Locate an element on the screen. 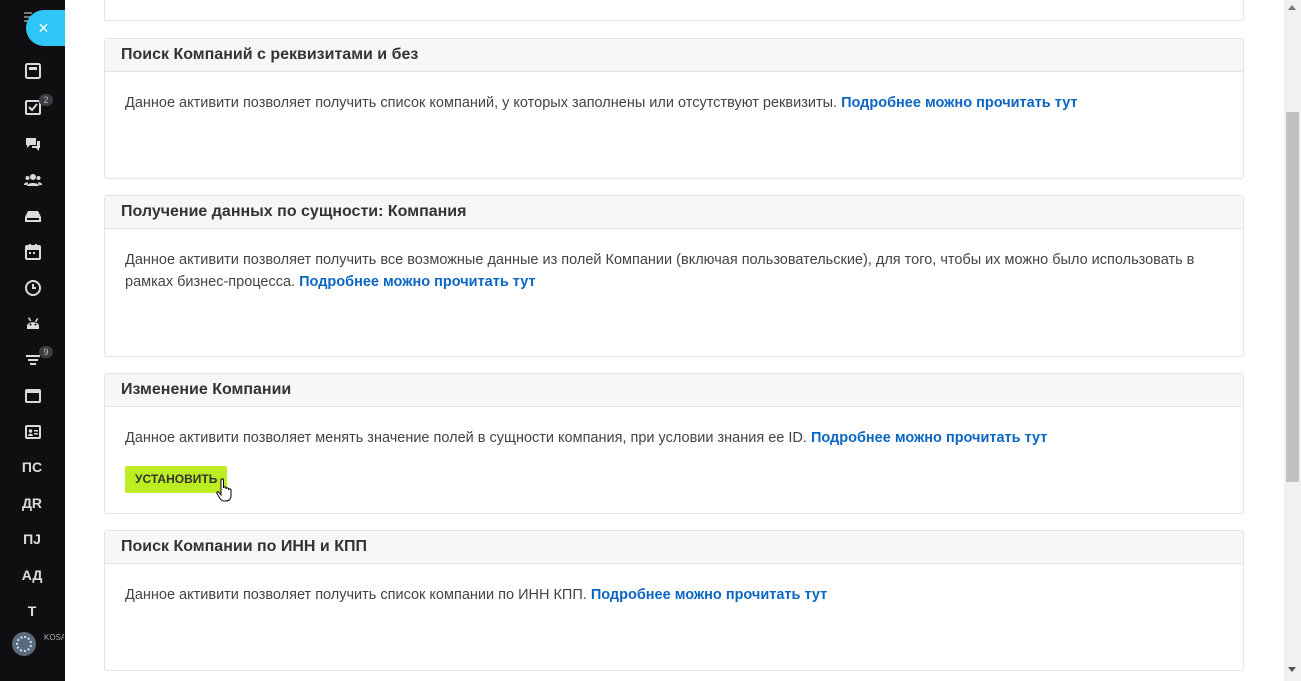 Image resolution: width=1301 pixels, height=681 pixels. sidebar-item-dr: ДR is located at coordinates (32, 503).